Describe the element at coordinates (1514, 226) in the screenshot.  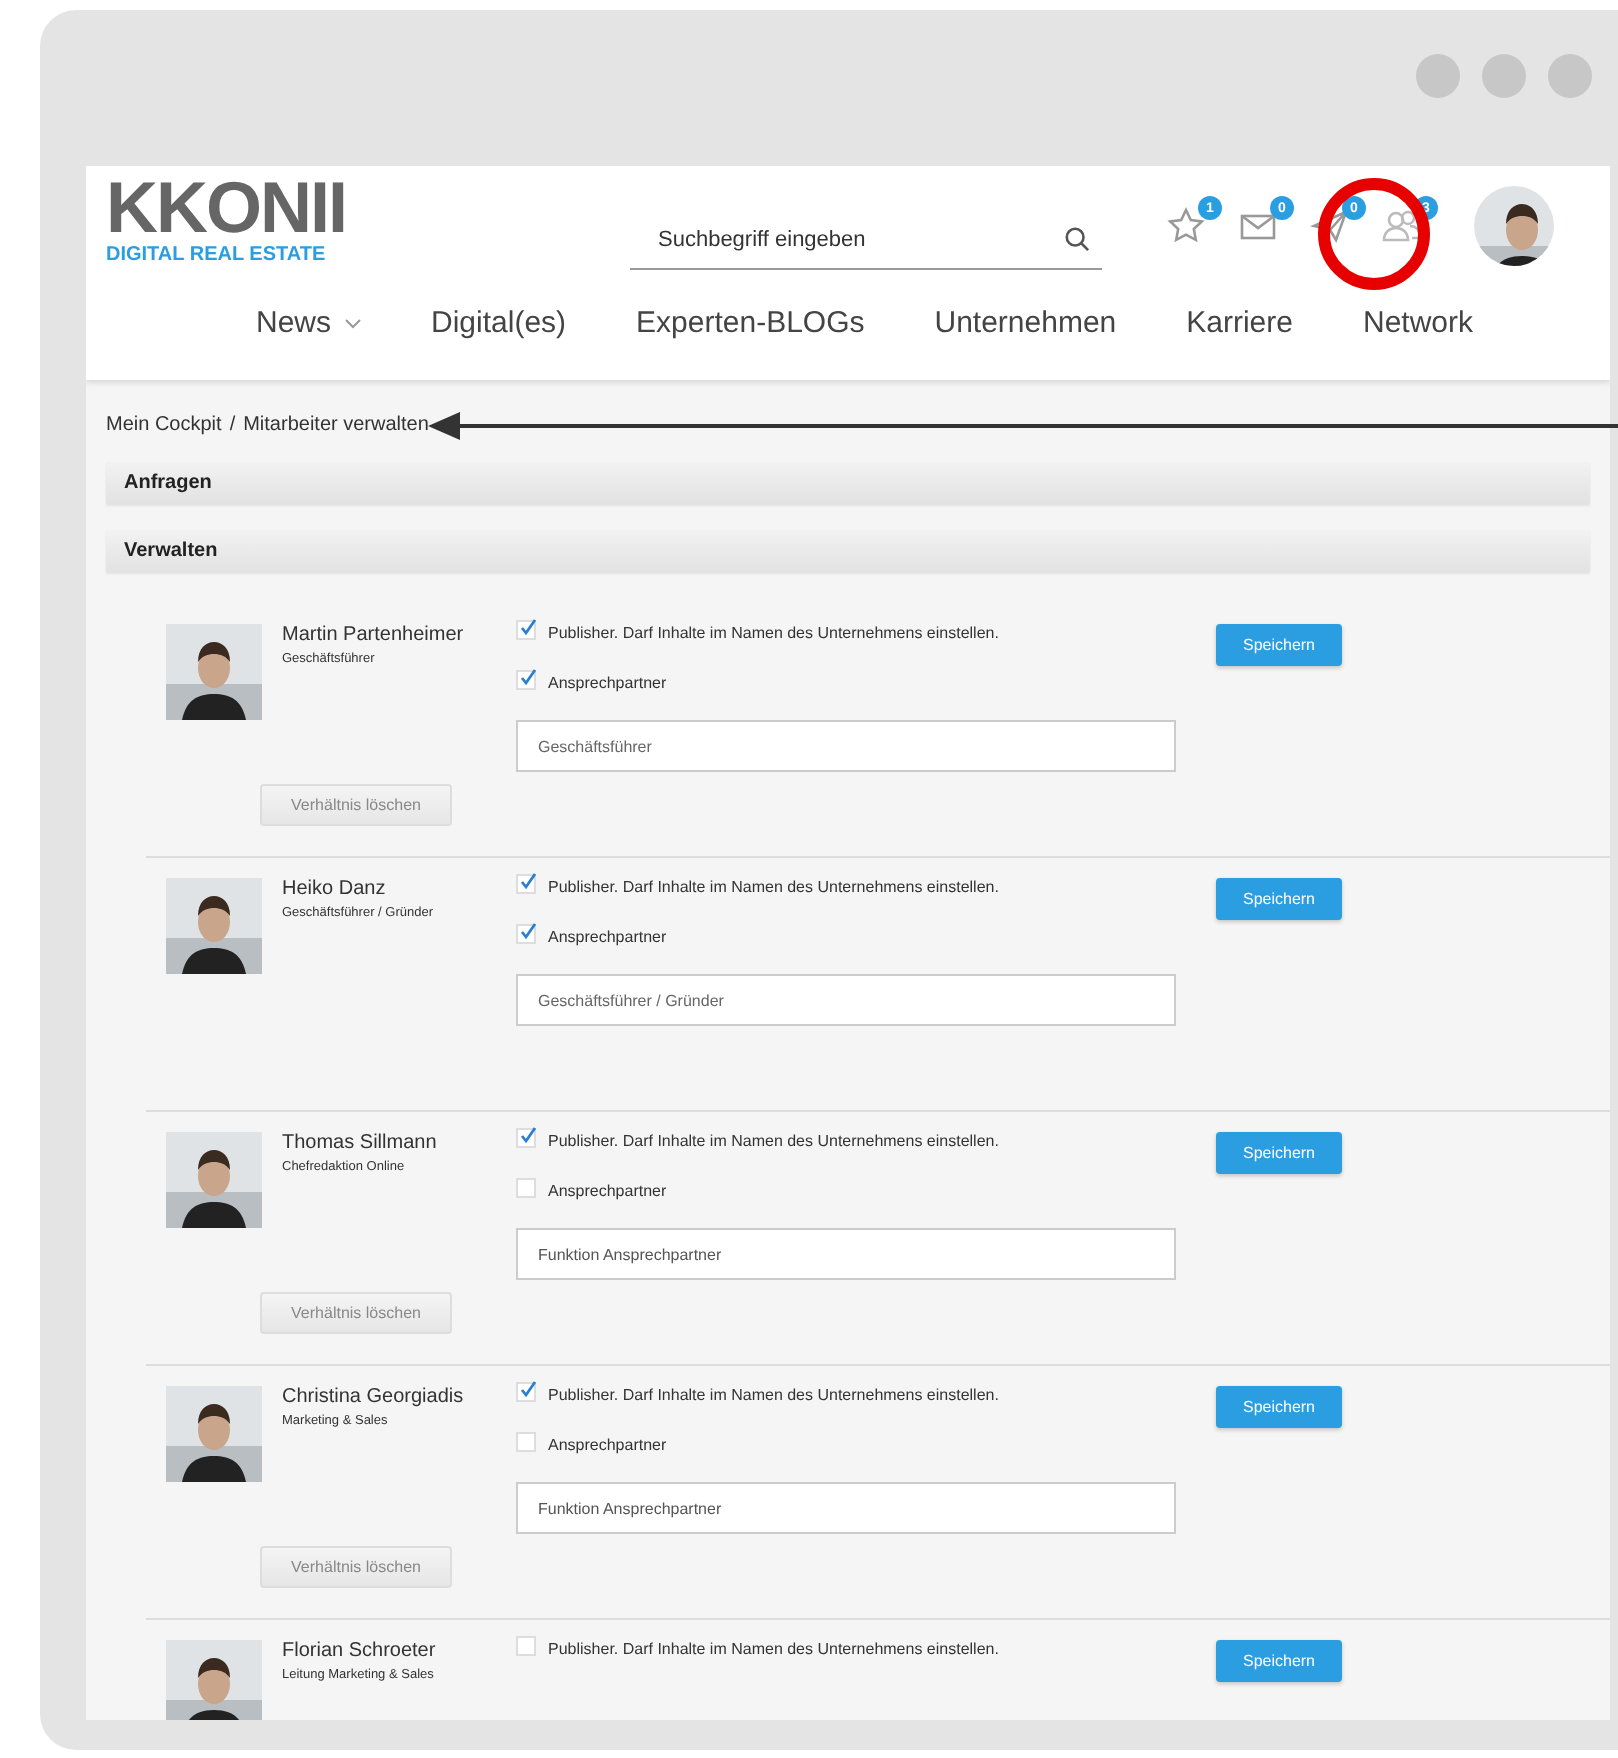
I see `avatar` at that location.